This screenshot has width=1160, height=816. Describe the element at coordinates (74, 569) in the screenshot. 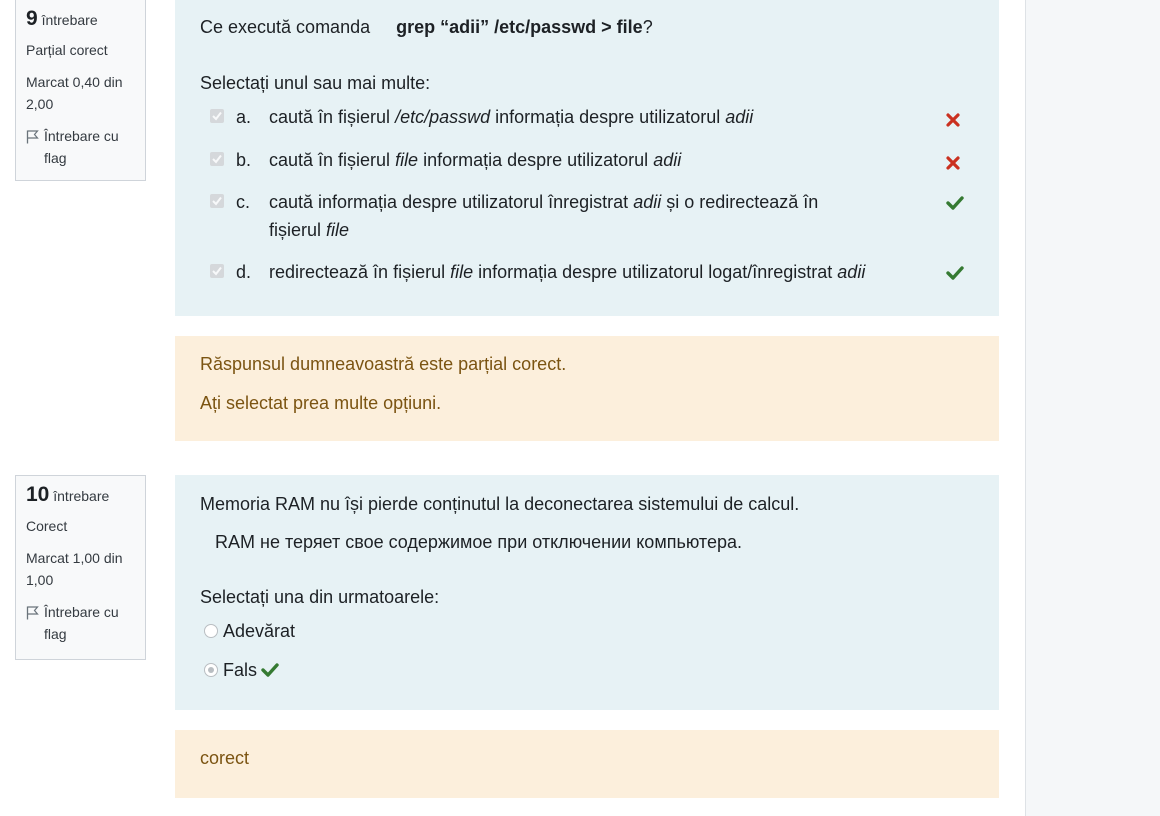

I see `question-grade: Marcat 1,00 din 1,00` at that location.